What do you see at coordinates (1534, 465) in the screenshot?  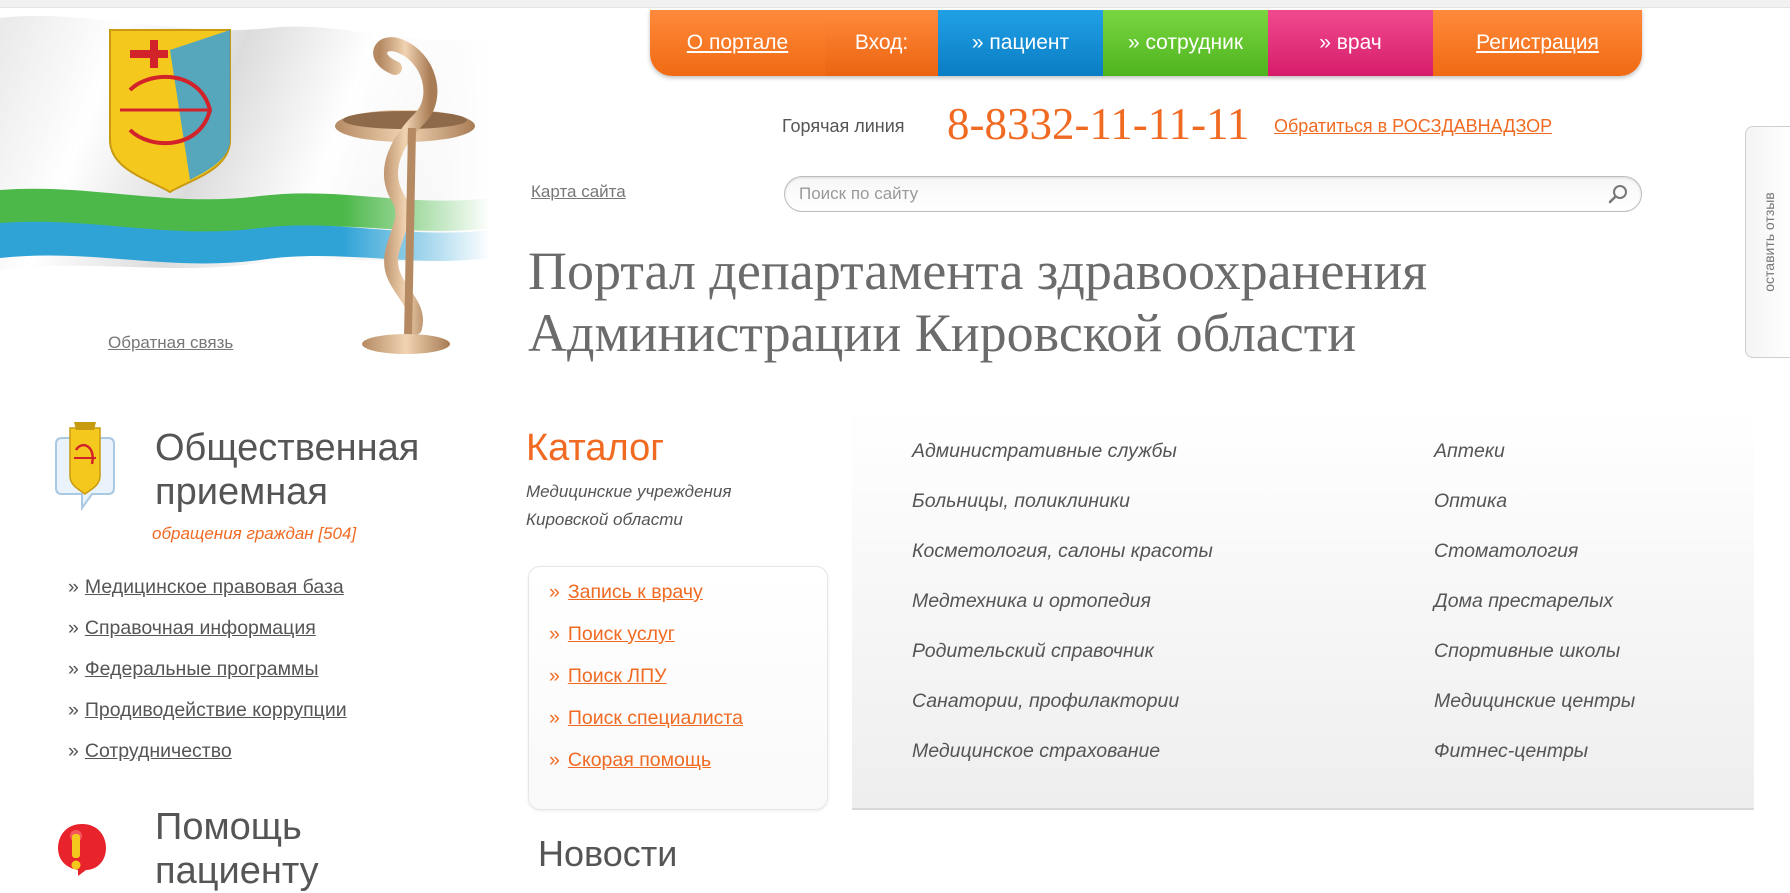 I see `category-pharmacies: Аптеки` at bounding box center [1534, 465].